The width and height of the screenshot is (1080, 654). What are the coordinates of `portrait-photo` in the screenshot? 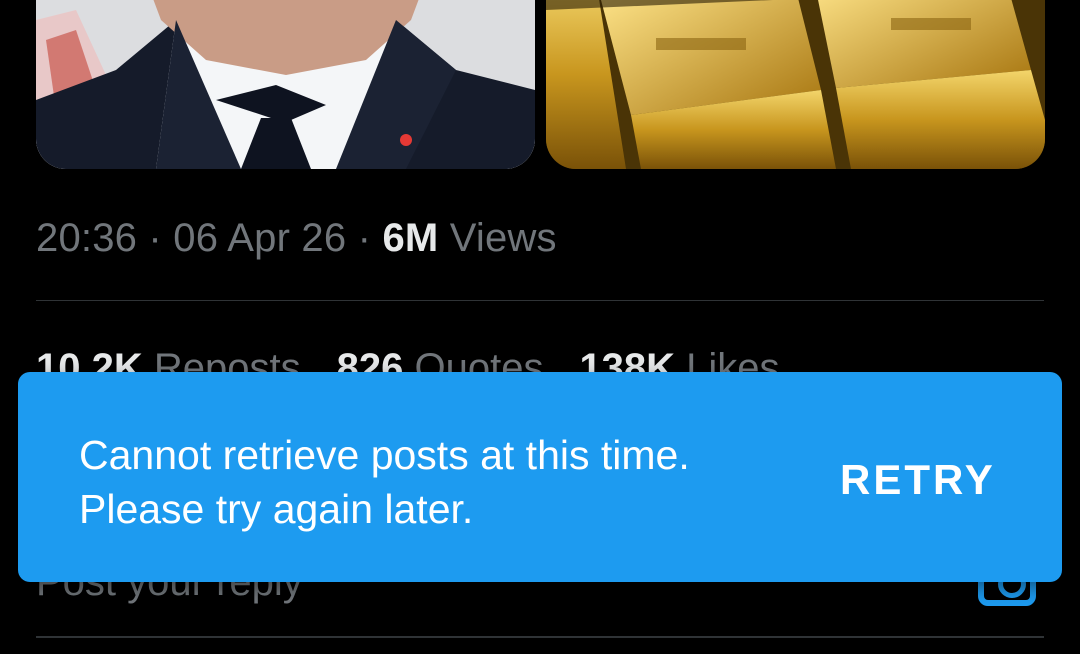 It's located at (285, 84).